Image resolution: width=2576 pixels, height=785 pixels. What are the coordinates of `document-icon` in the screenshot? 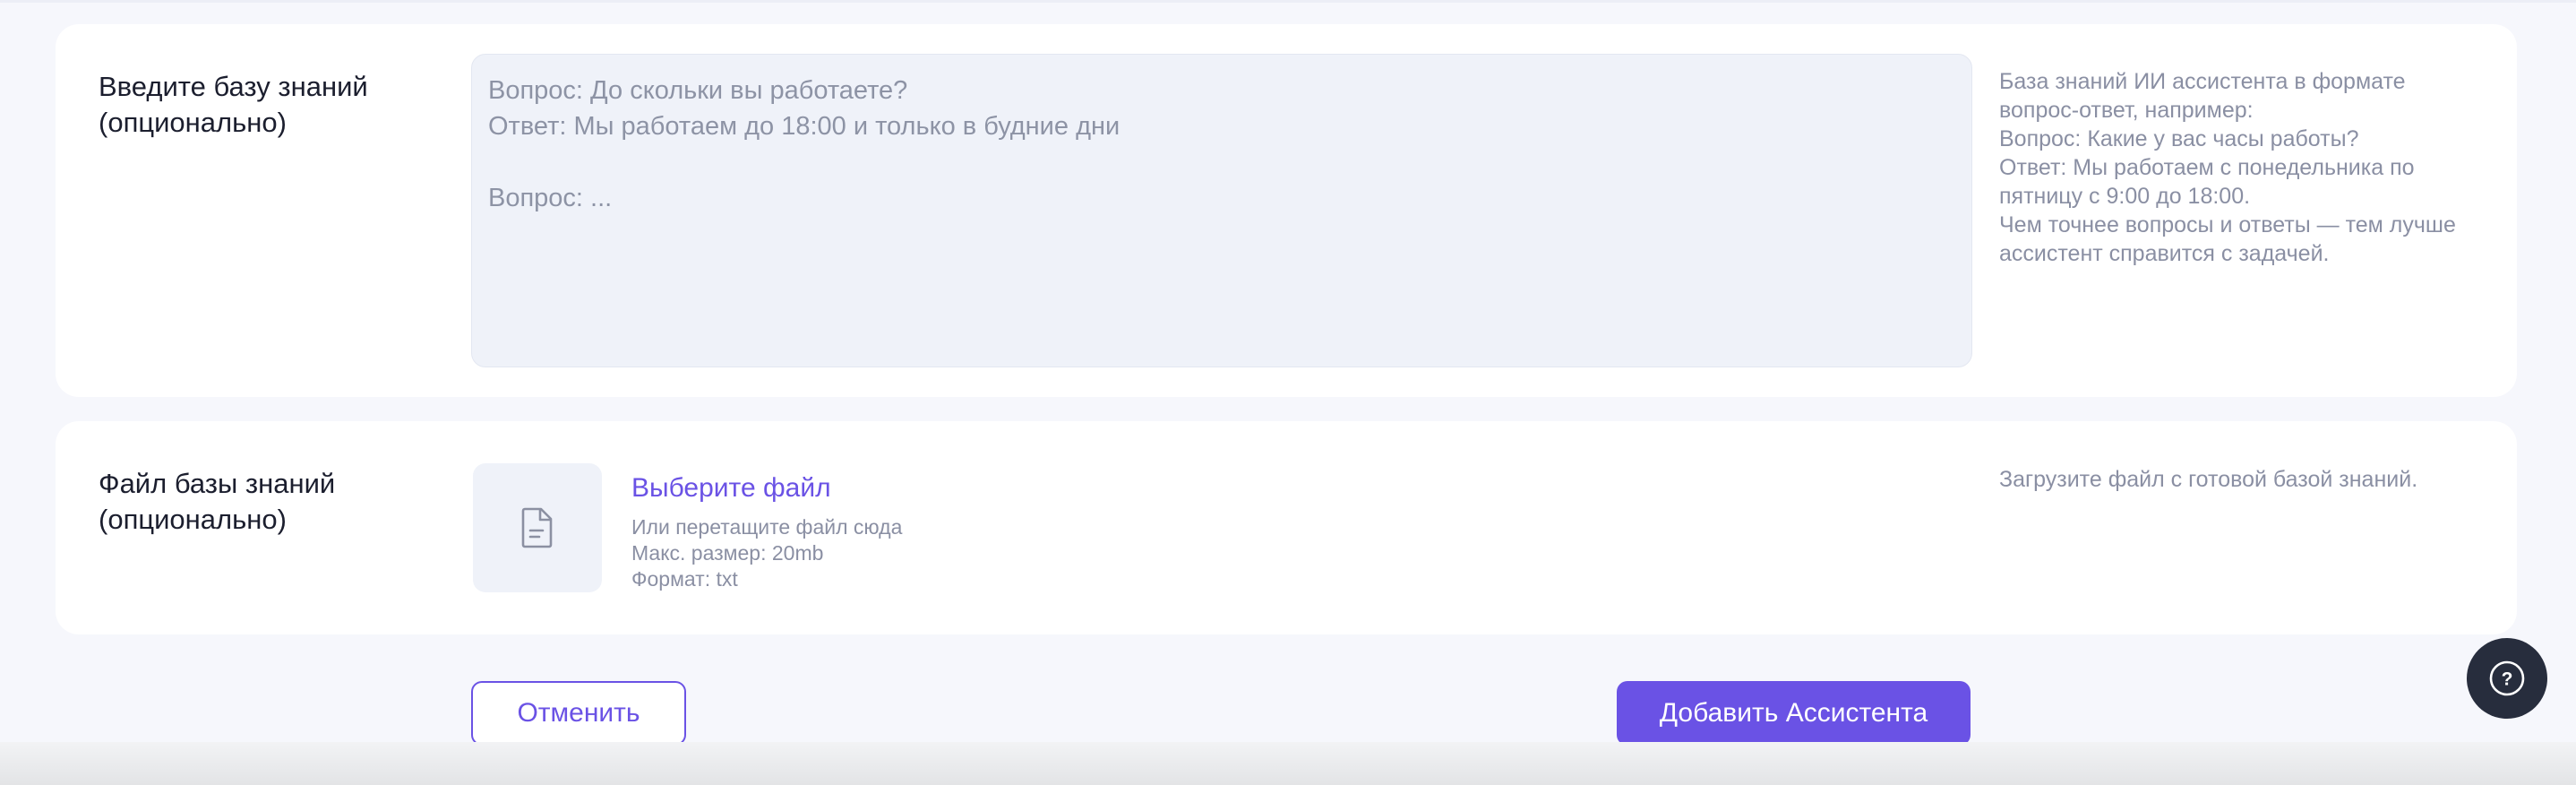 It's located at (537, 527).